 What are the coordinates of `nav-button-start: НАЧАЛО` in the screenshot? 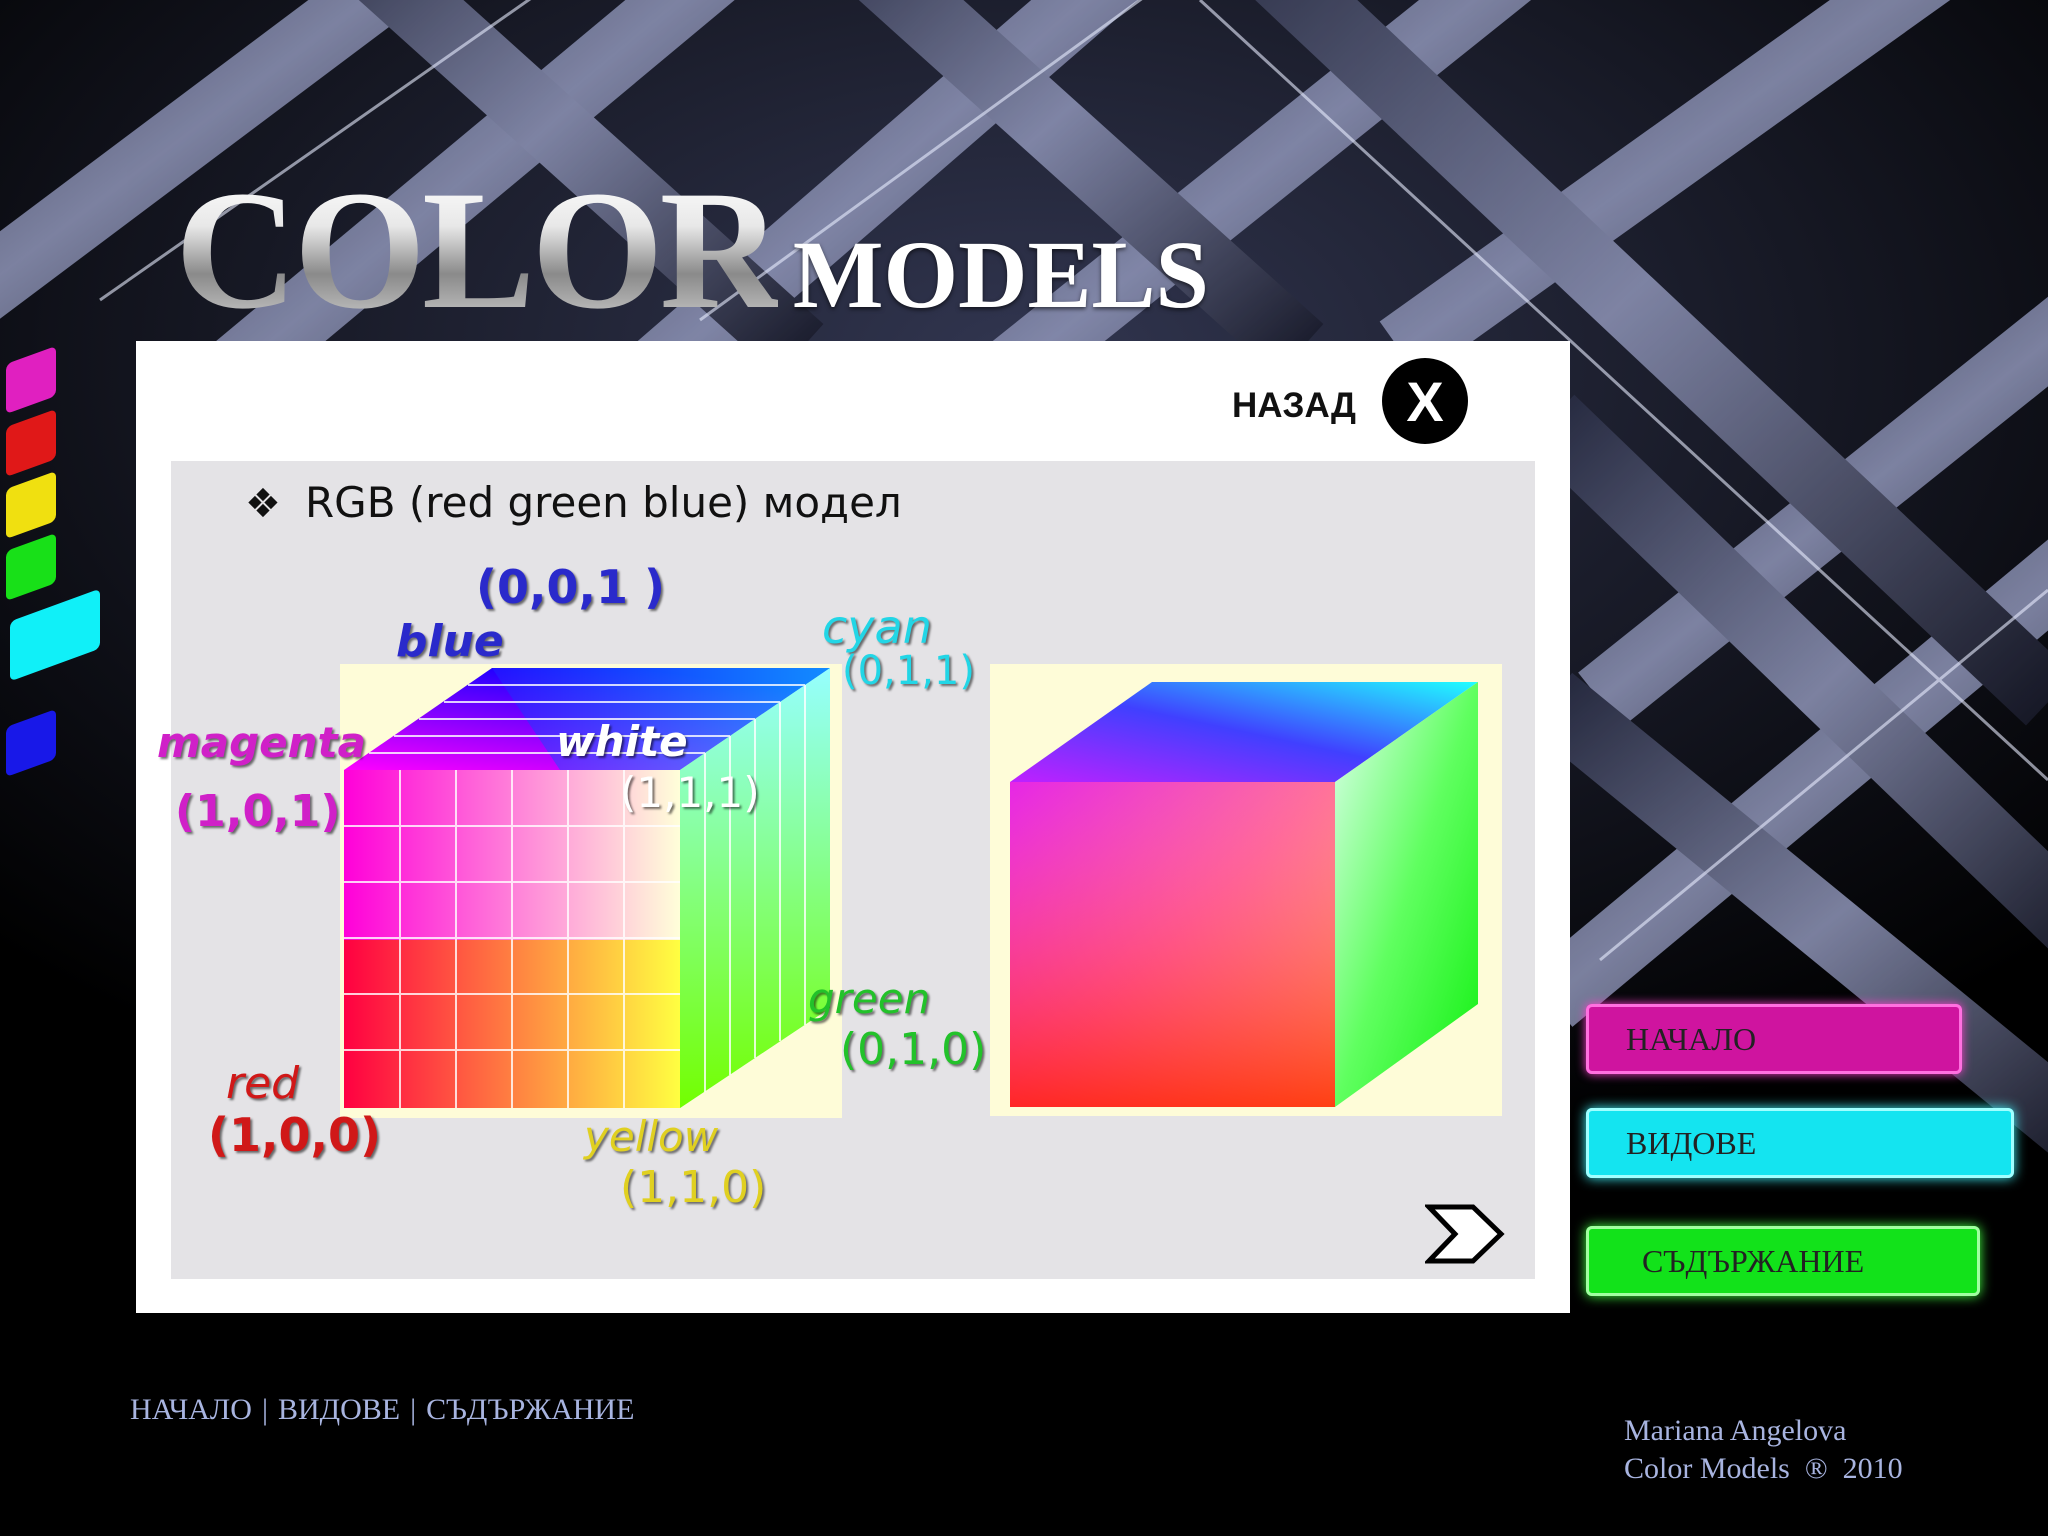 It's located at (1774, 1039).